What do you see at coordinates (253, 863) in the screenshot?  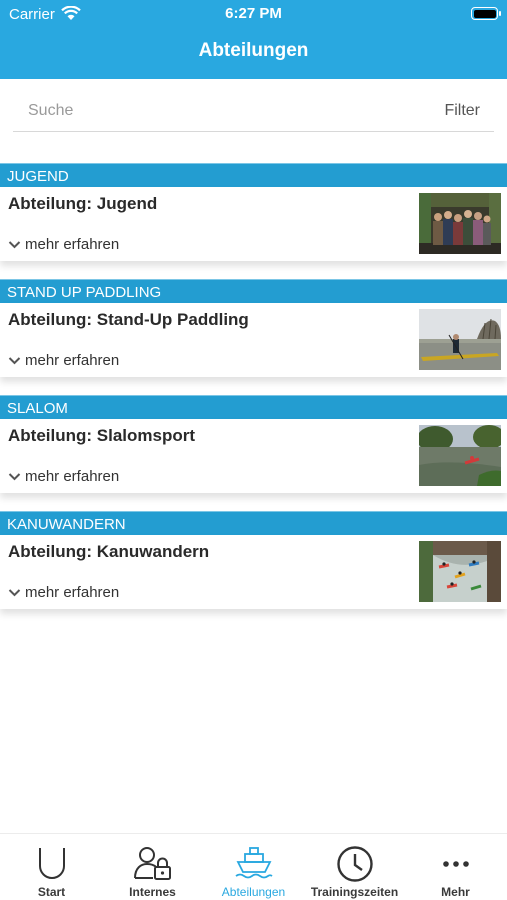 I see `ship-icon` at bounding box center [253, 863].